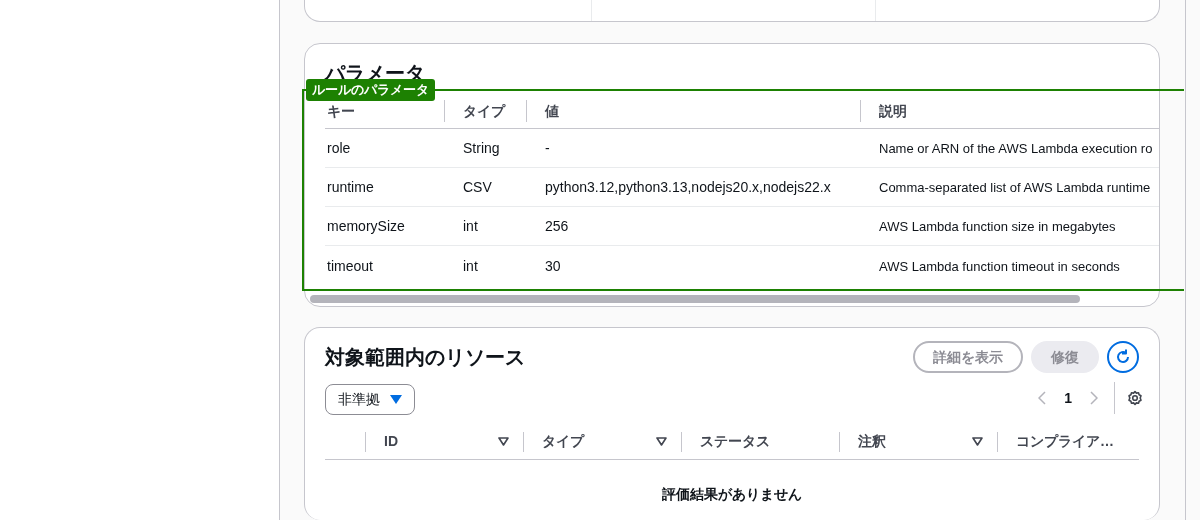 This screenshot has height=520, width=1200. I want to click on table-cell: String, so click(481, 148).